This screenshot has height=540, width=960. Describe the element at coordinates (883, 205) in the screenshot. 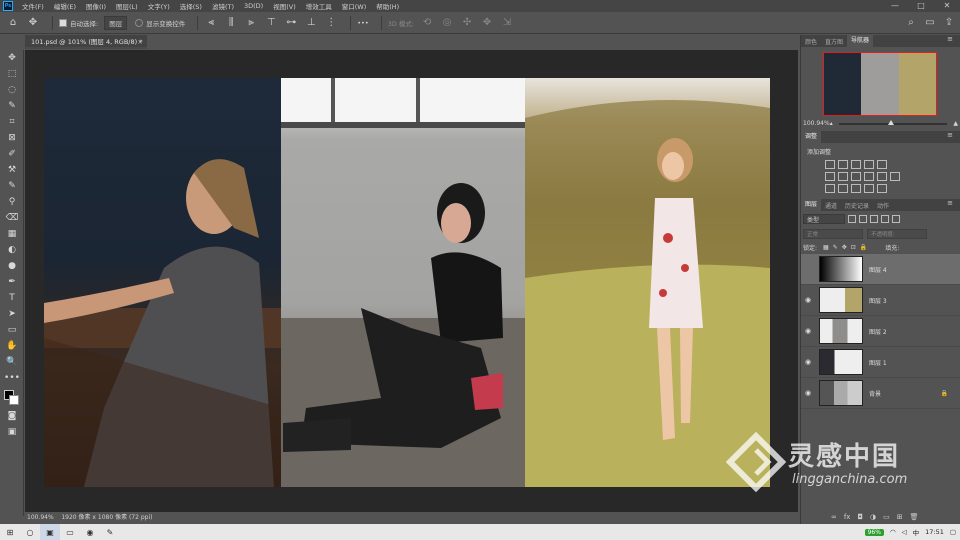

I see `tab-actions: 动作` at that location.